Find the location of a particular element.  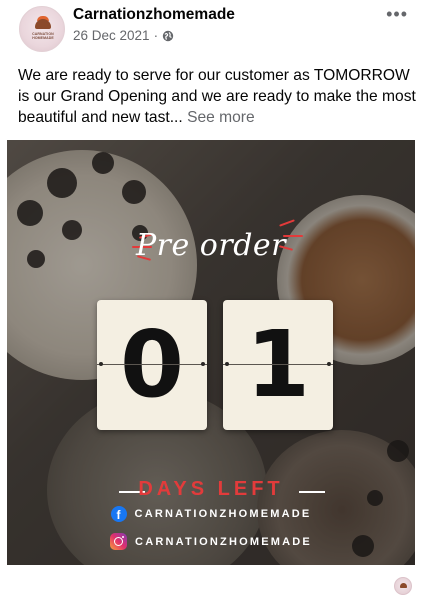

countdown-digit: 0 is located at coordinates (151, 364).